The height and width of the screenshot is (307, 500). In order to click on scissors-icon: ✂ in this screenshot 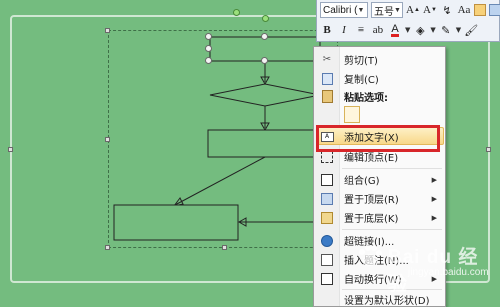, I will do `click(327, 59)`.